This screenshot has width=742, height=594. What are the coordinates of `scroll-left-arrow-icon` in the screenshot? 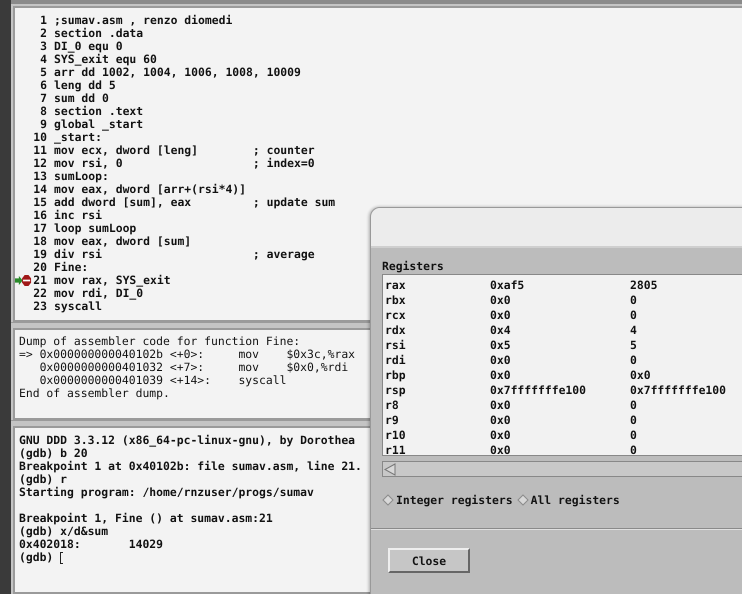 It's located at (390, 469).